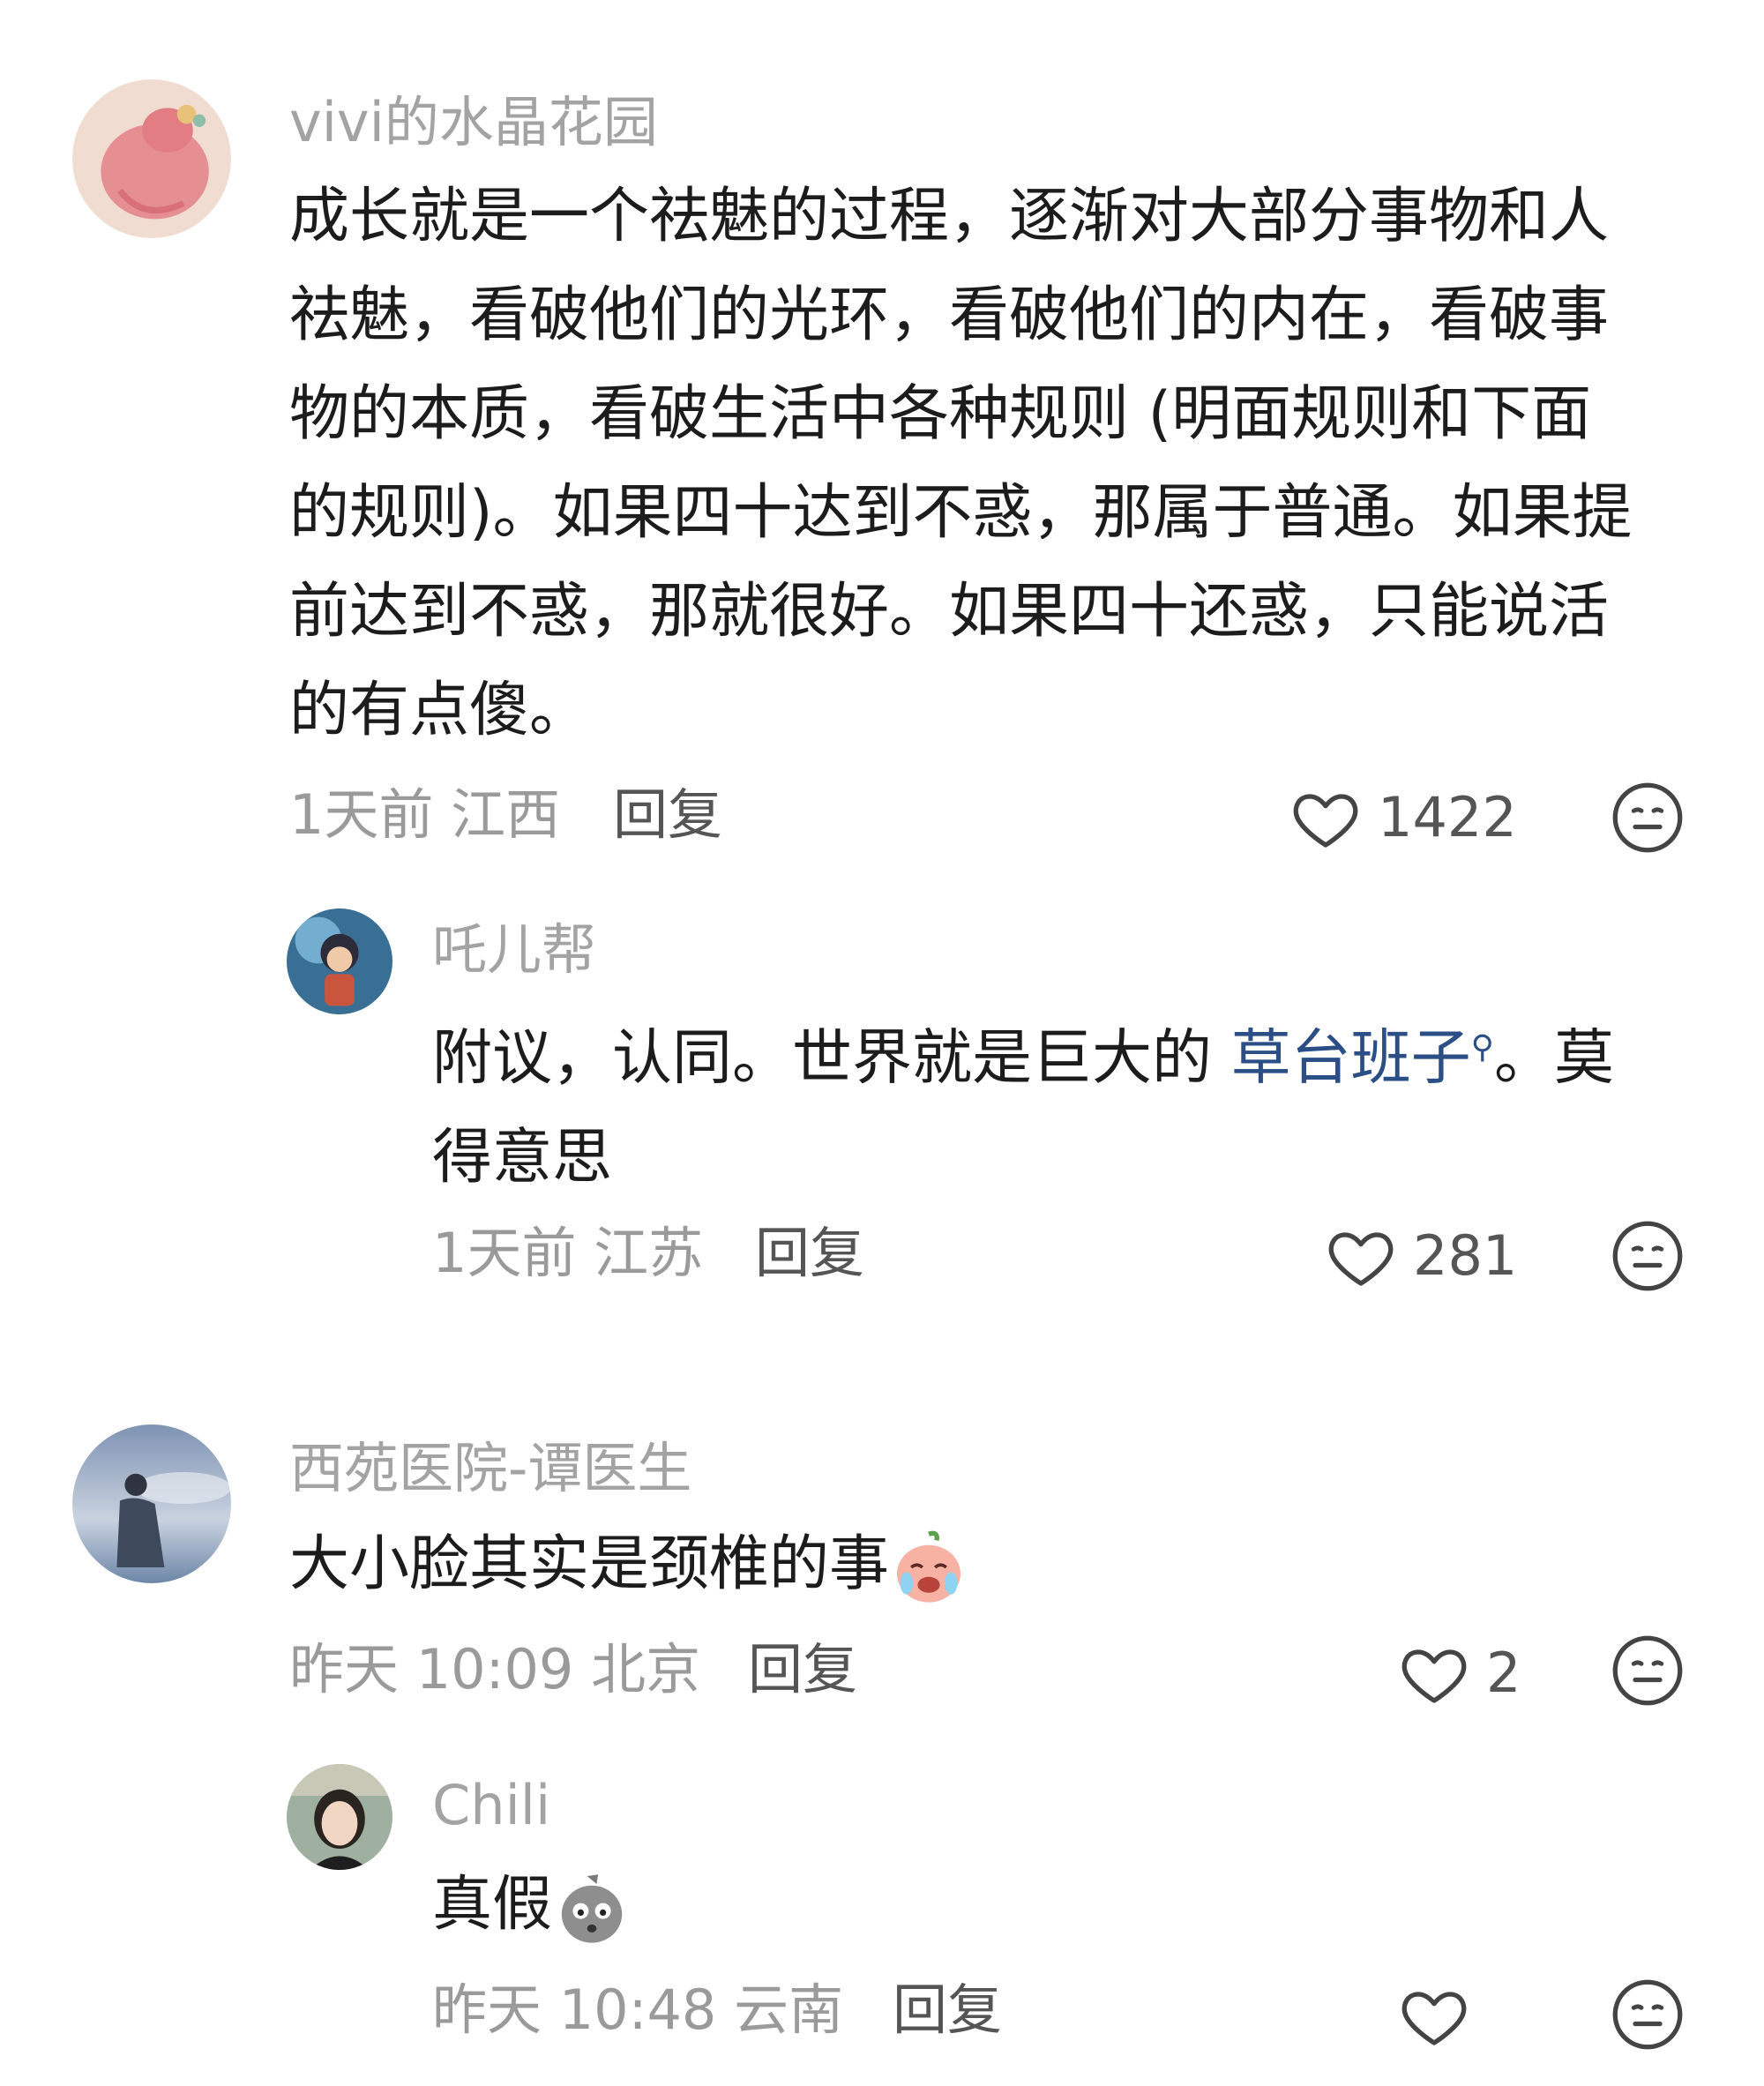 Image resolution: width=1764 pixels, height=2086 pixels. Describe the element at coordinates (425, 815) in the screenshot. I see `comment-time-location: 1天前 江西` at that location.